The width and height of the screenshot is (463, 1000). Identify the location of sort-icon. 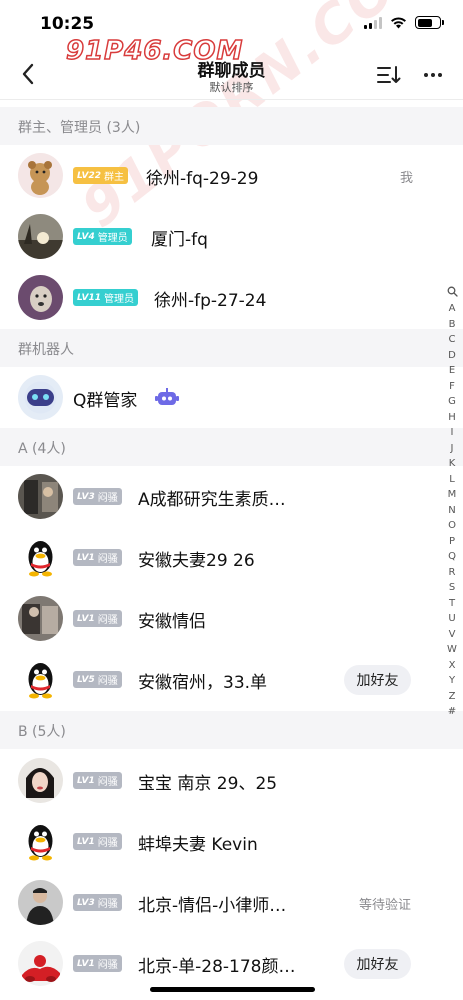
(389, 74).